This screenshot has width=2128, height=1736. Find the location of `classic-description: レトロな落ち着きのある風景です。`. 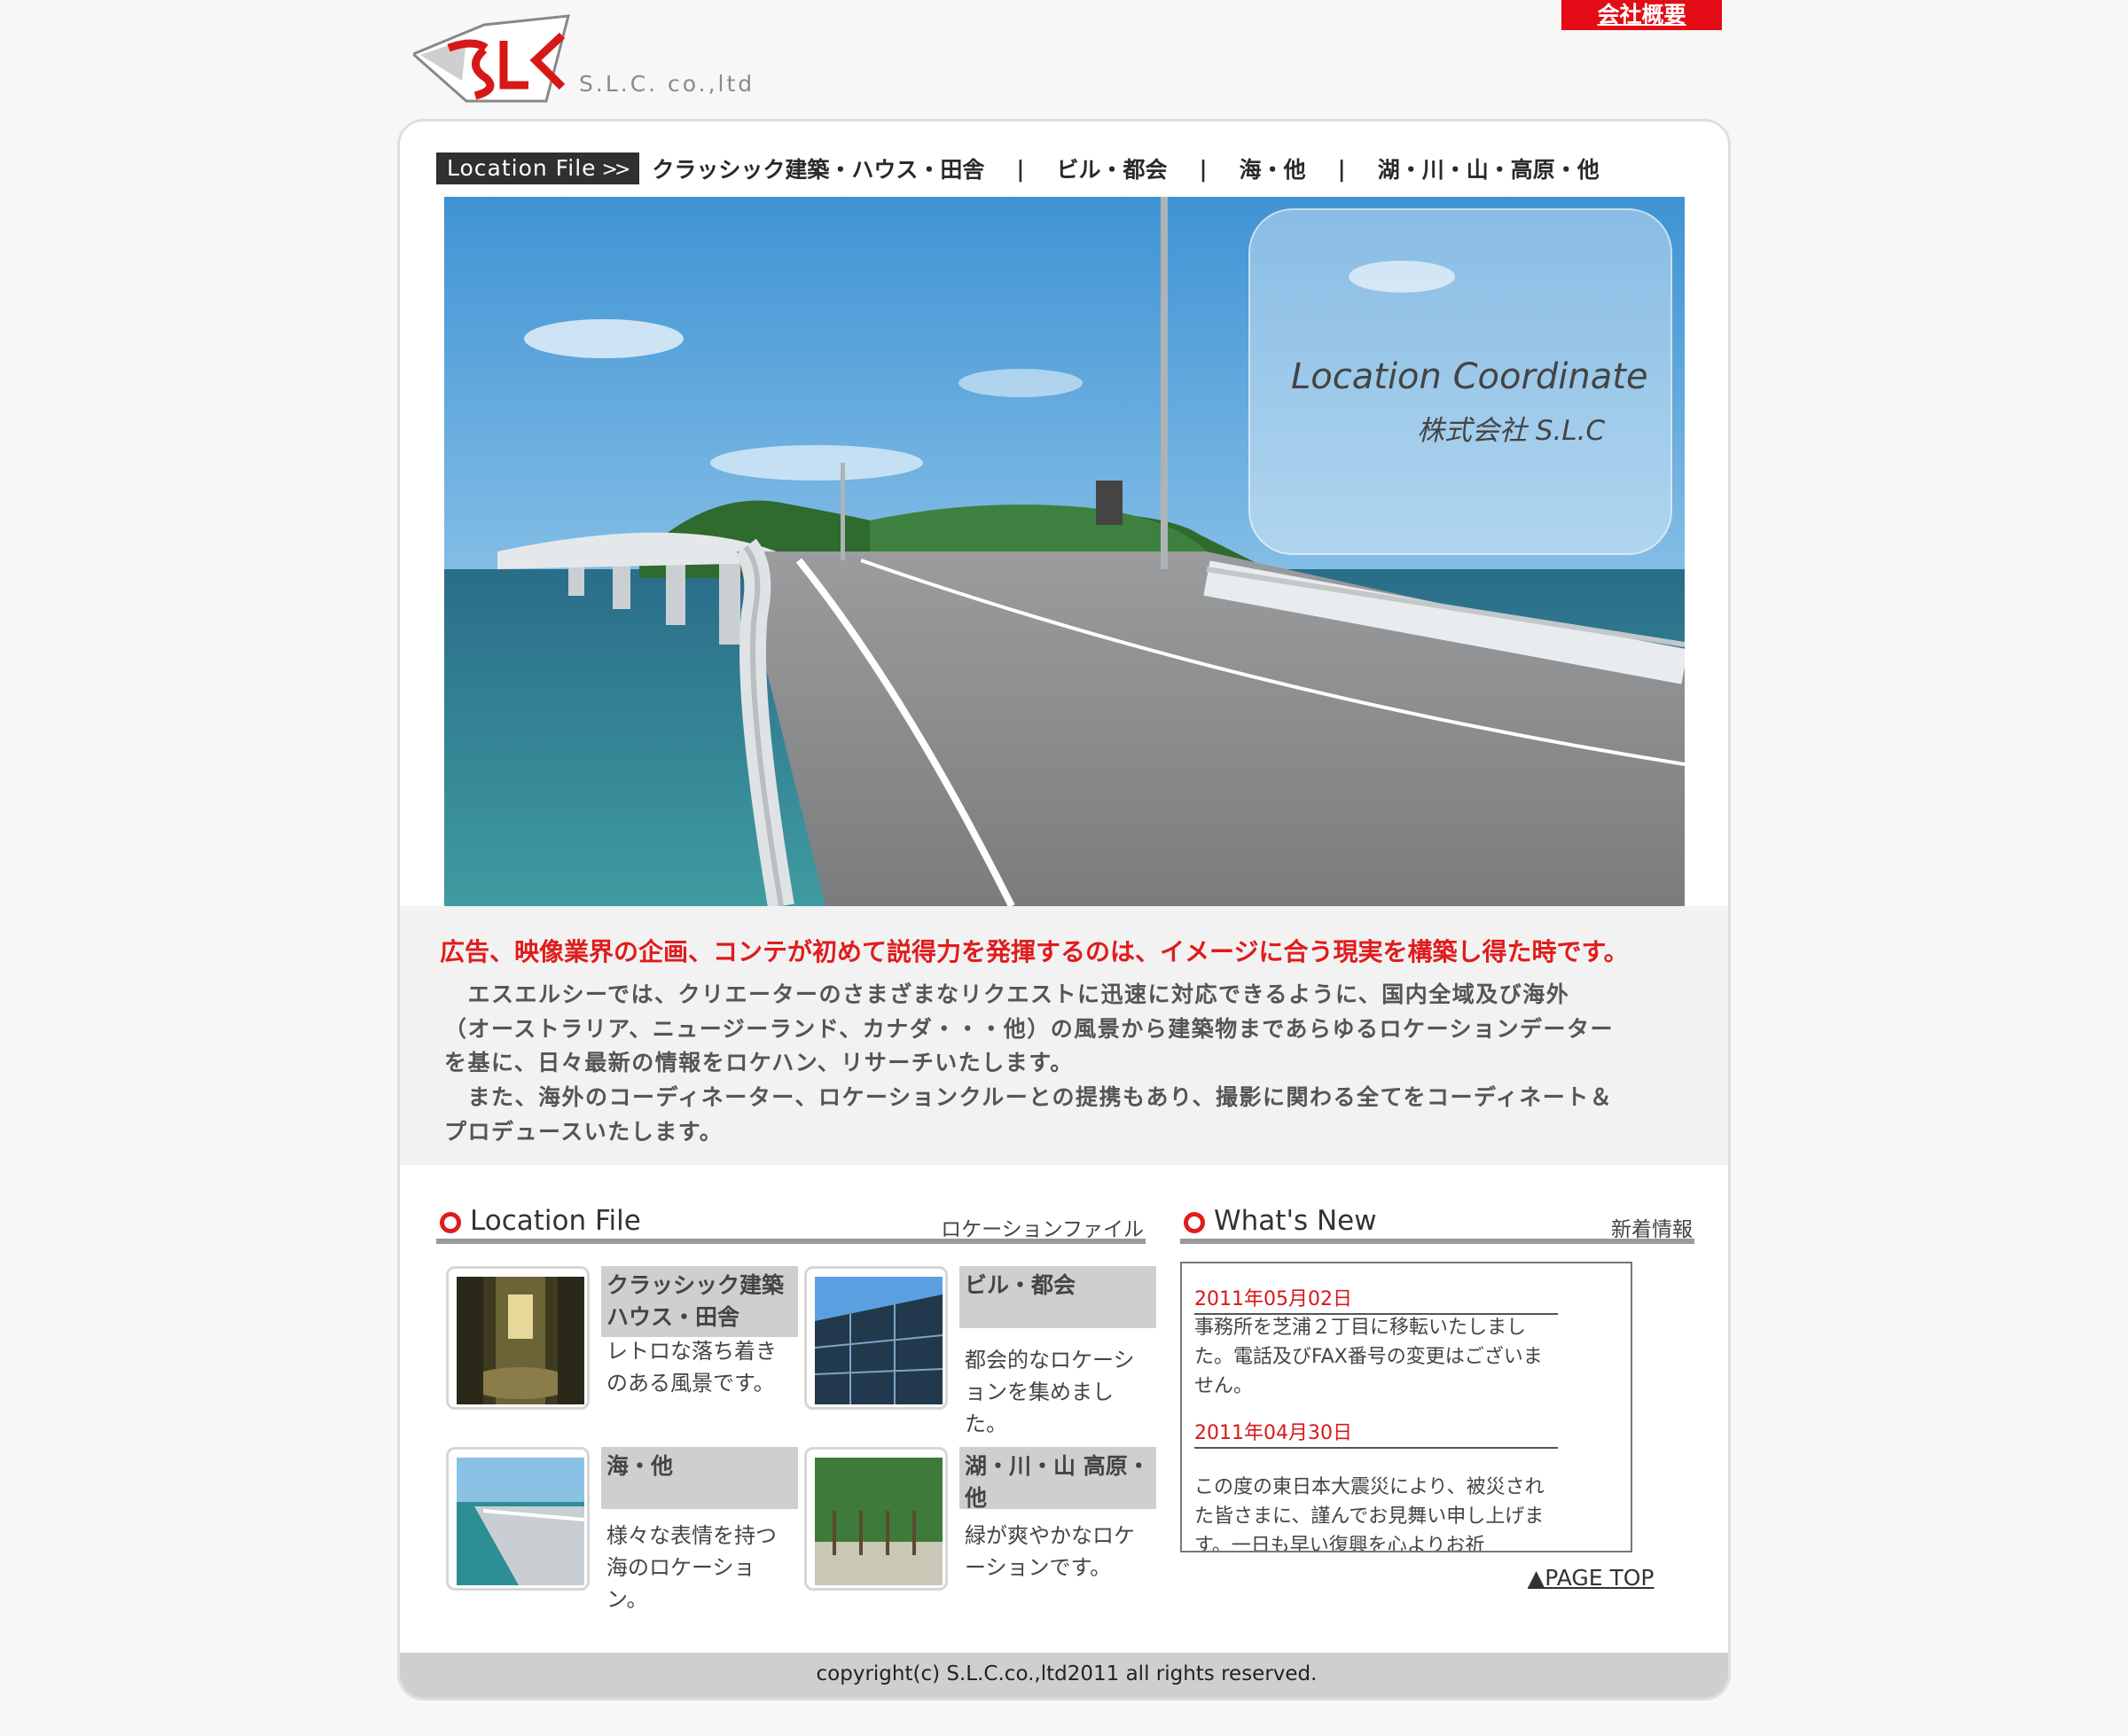

classic-description: レトロな落ち着きのある風景です。 is located at coordinates (692, 1367).